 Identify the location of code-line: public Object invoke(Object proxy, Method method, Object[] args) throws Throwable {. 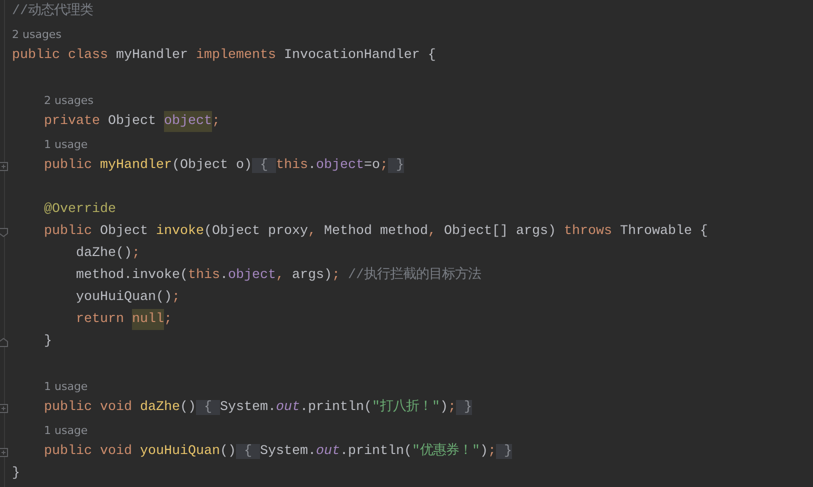
(376, 232).